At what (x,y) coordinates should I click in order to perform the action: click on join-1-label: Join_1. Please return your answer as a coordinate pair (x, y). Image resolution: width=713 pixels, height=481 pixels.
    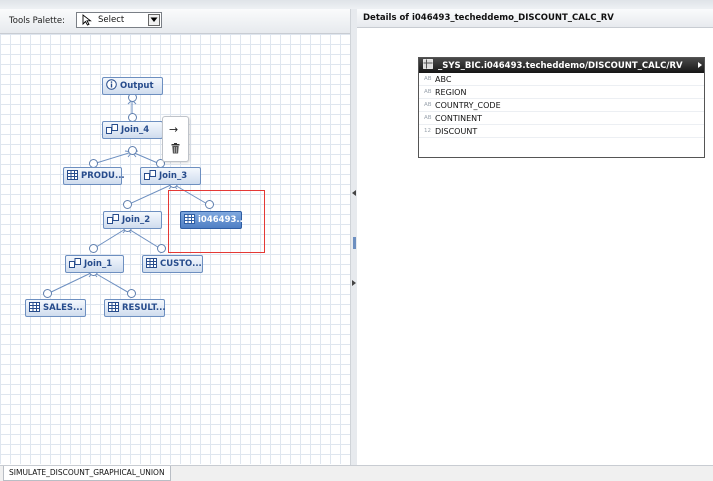
    Looking at the image, I should click on (98, 264).